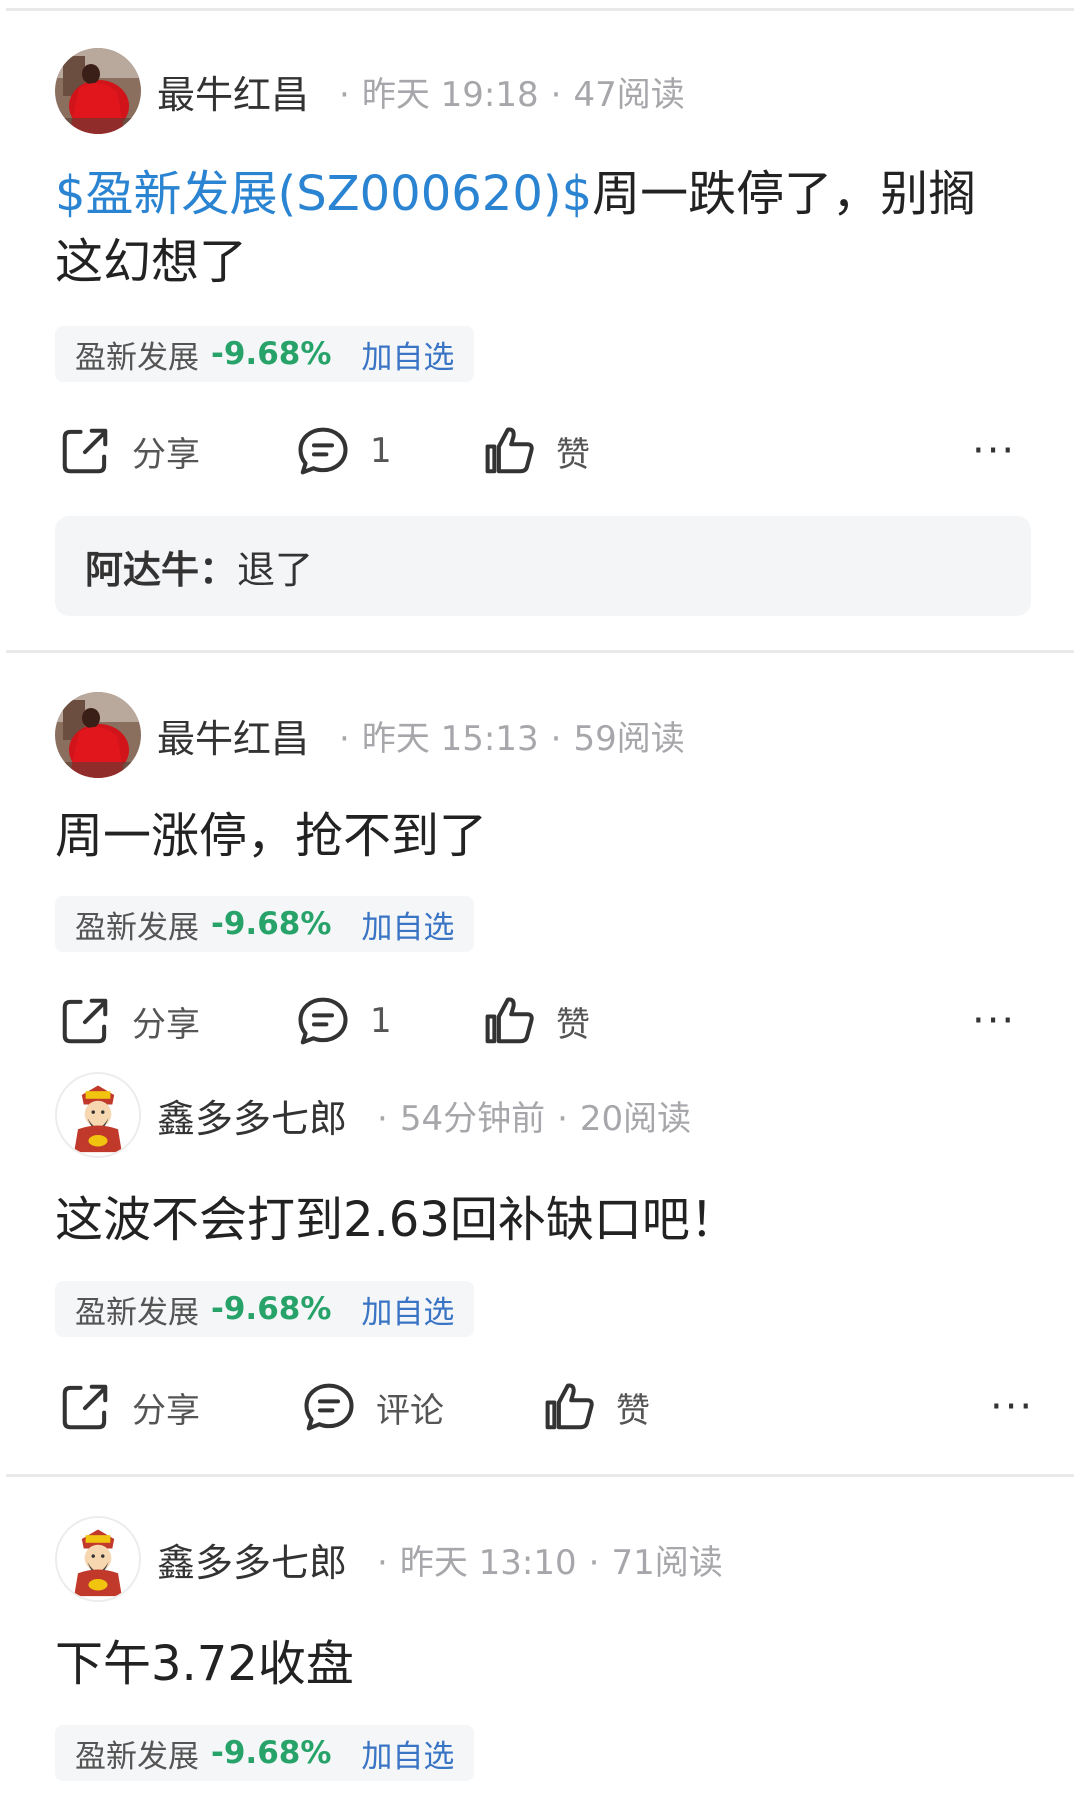 The width and height of the screenshot is (1080, 1807). What do you see at coordinates (450, 94) in the screenshot?
I see `post-time: 昨天 19:18` at bounding box center [450, 94].